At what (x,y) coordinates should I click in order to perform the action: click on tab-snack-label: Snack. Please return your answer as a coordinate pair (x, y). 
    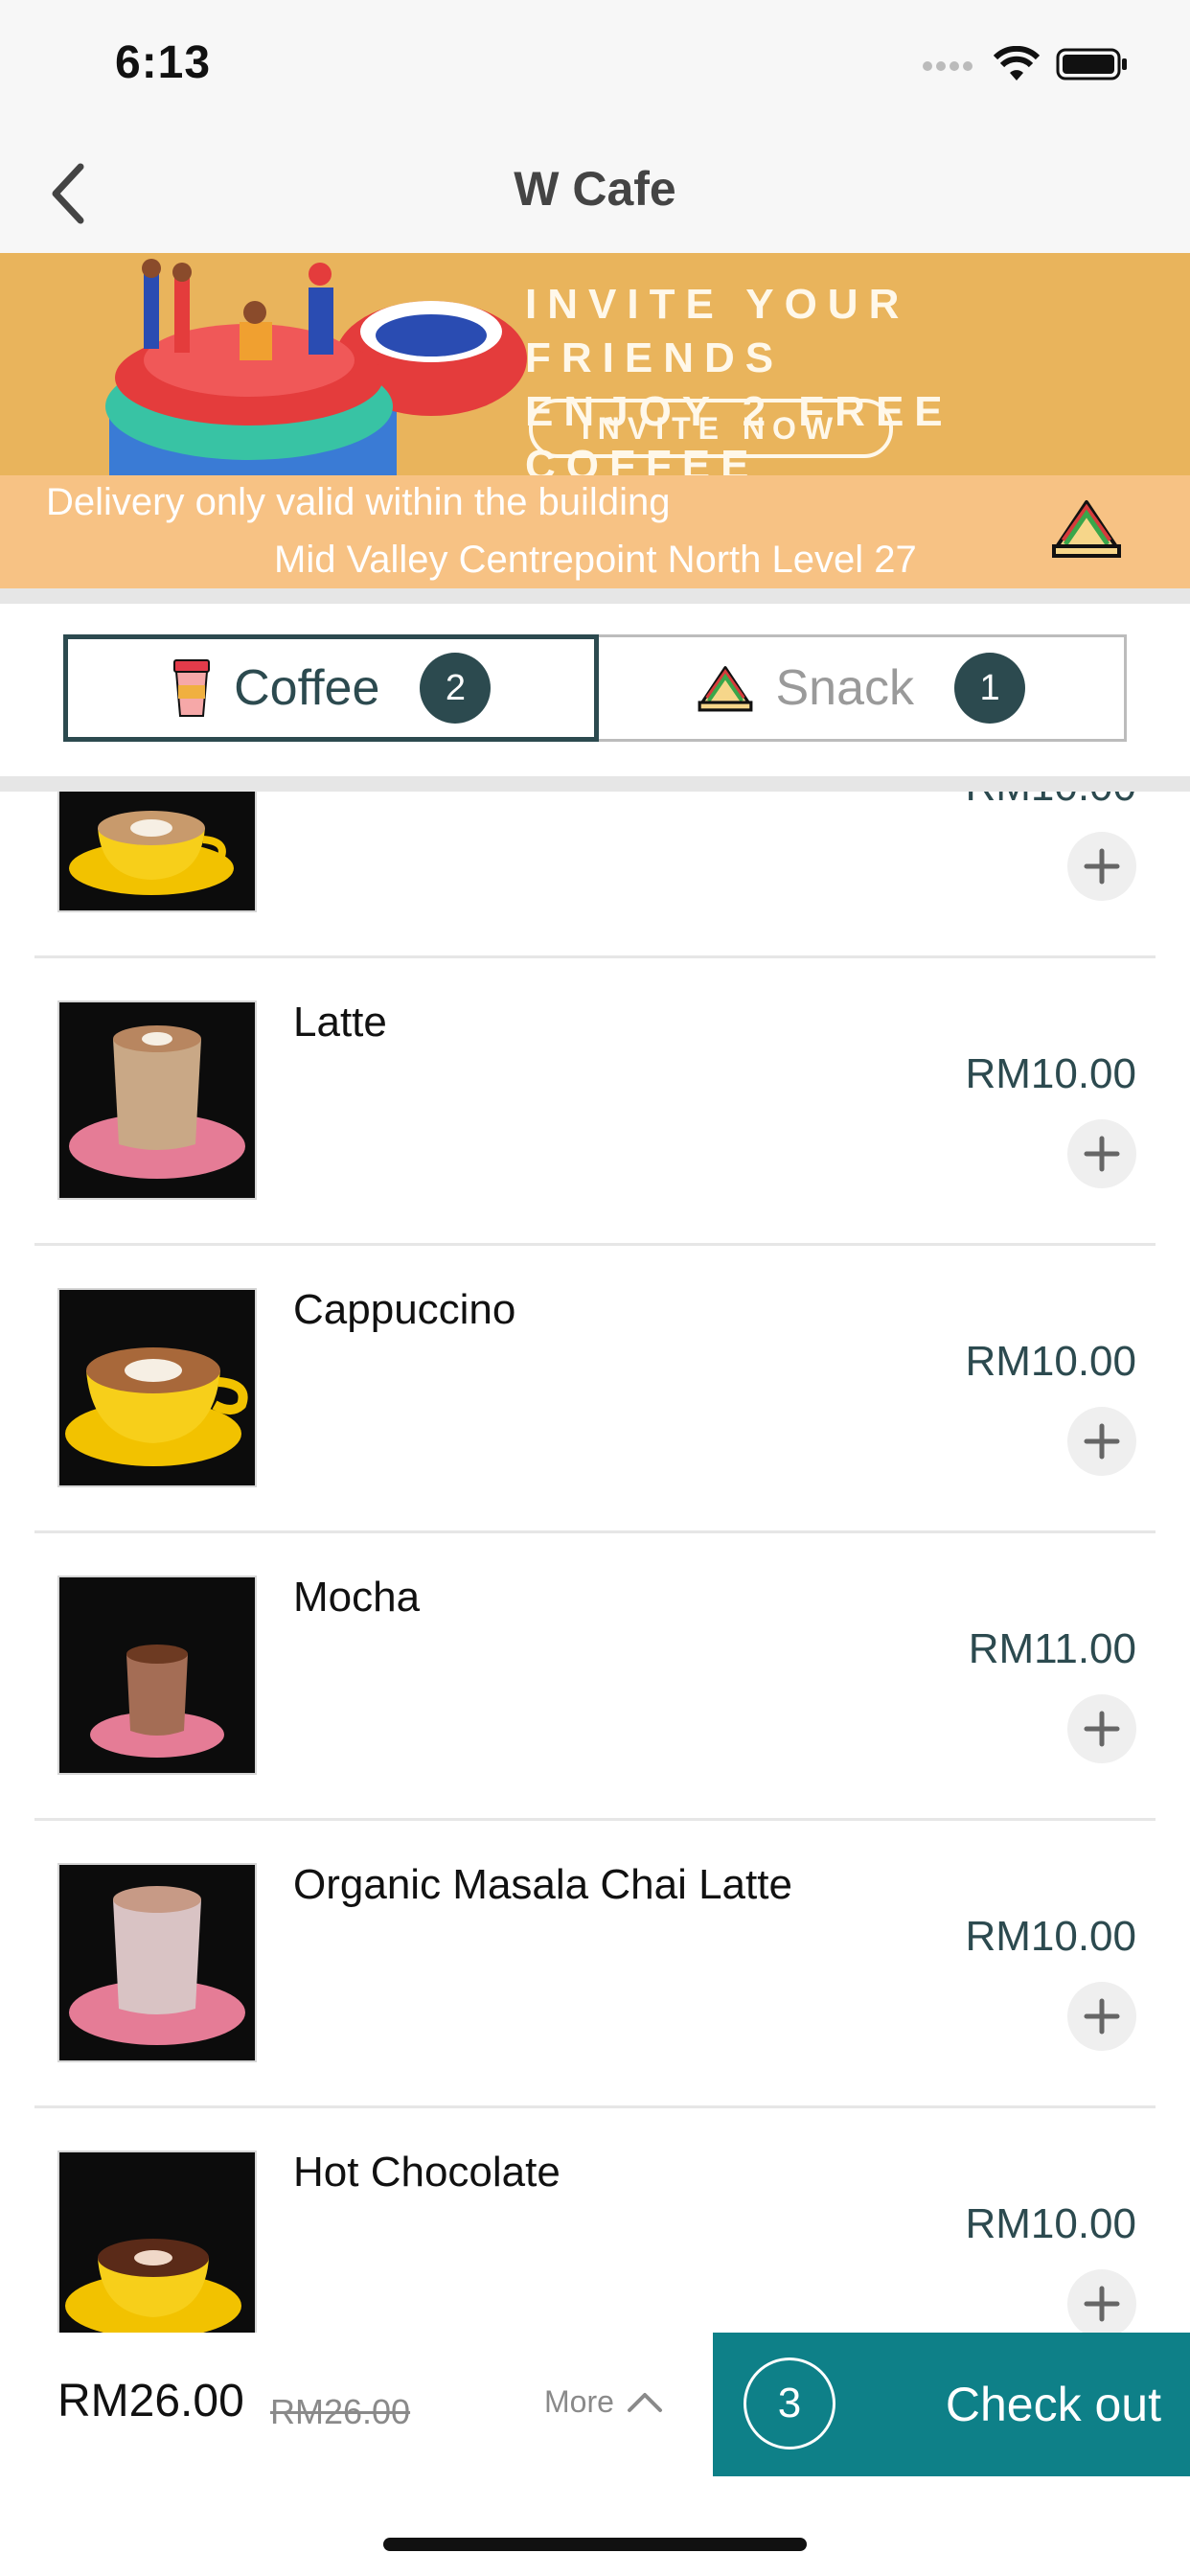
    Looking at the image, I should click on (845, 688).